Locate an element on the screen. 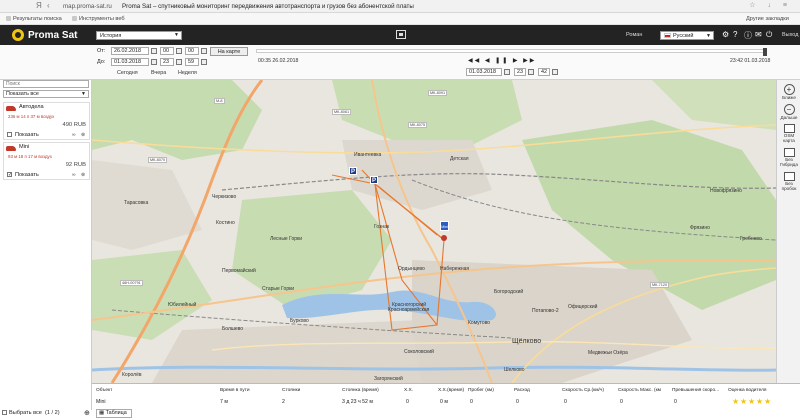  car-icon is located at coordinates (11, 108).